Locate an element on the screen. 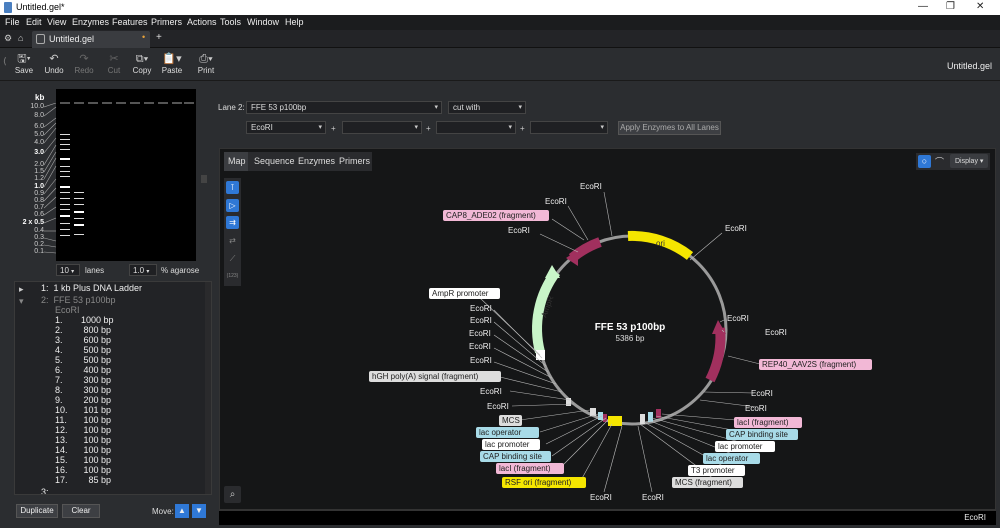 The height and width of the screenshot is (528, 1000). home-icon: ⌂ is located at coordinates (20, 38).